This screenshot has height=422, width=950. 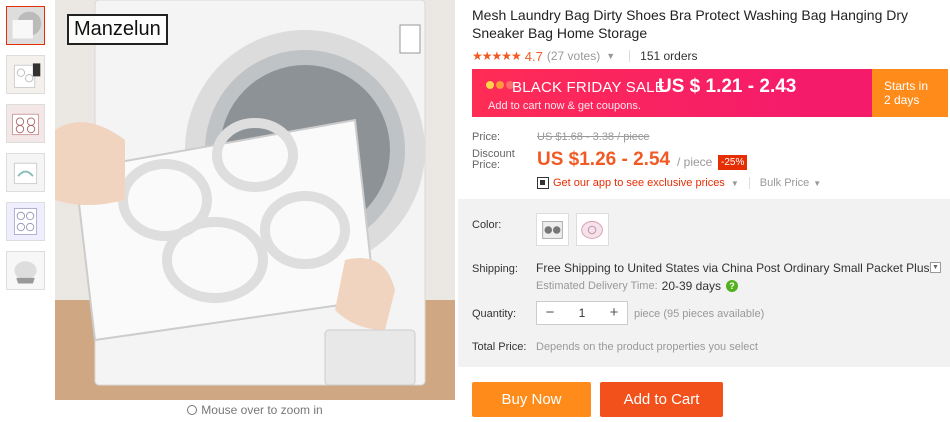 What do you see at coordinates (669, 56) in the screenshot?
I see `orders-count: 151 orders` at bounding box center [669, 56].